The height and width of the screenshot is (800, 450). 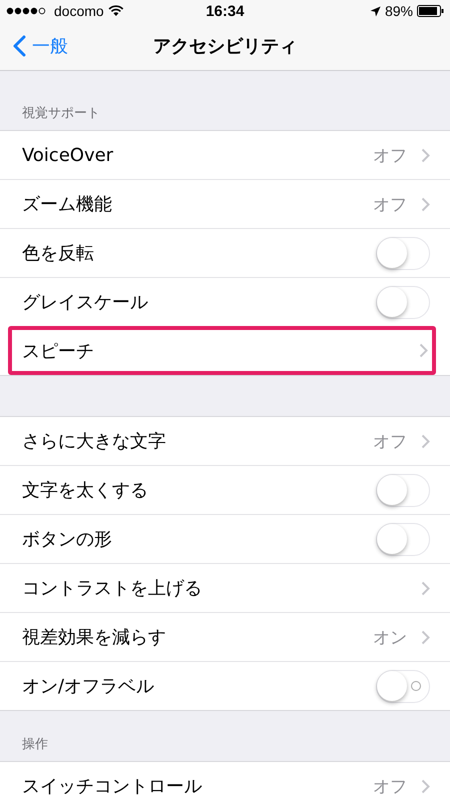 What do you see at coordinates (225, 441) in the screenshot?
I see `settings-row: さらに大きな文字 オフ` at bounding box center [225, 441].